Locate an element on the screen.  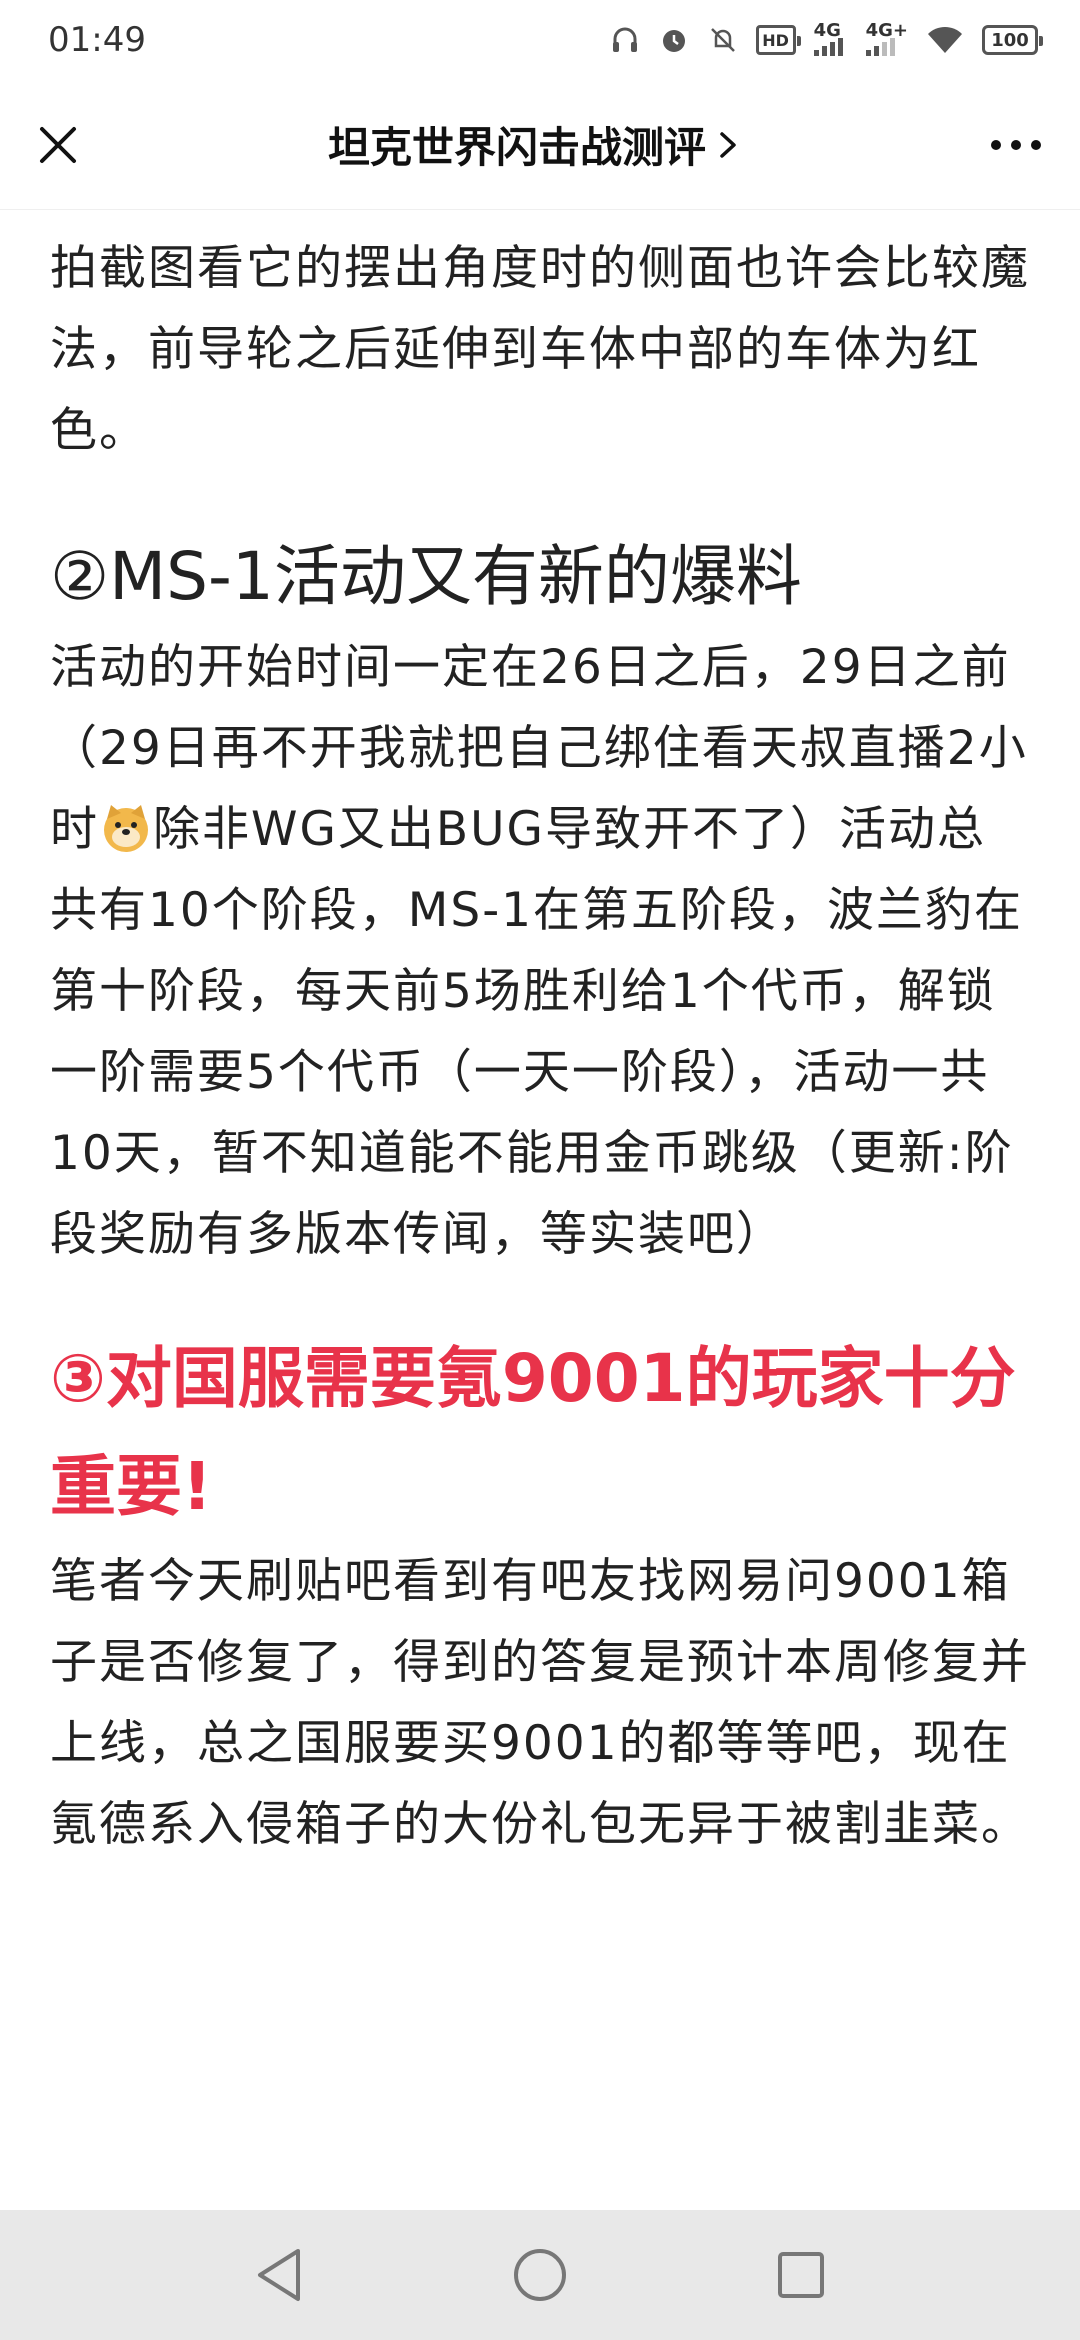
back-nav-icon is located at coordinates (279, 2275).